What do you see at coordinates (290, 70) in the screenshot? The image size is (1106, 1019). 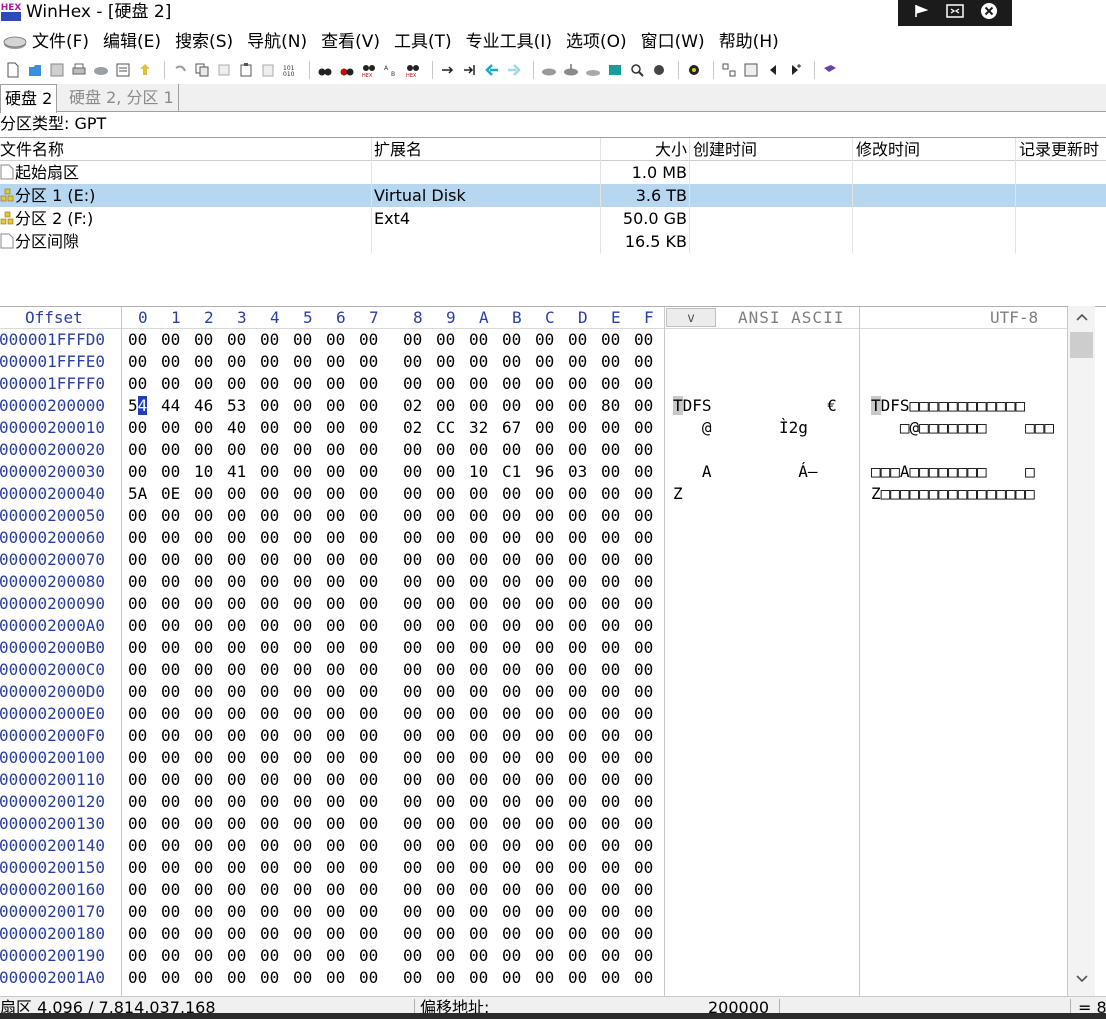 I see `write-binary-icon: 101 010` at bounding box center [290, 70].